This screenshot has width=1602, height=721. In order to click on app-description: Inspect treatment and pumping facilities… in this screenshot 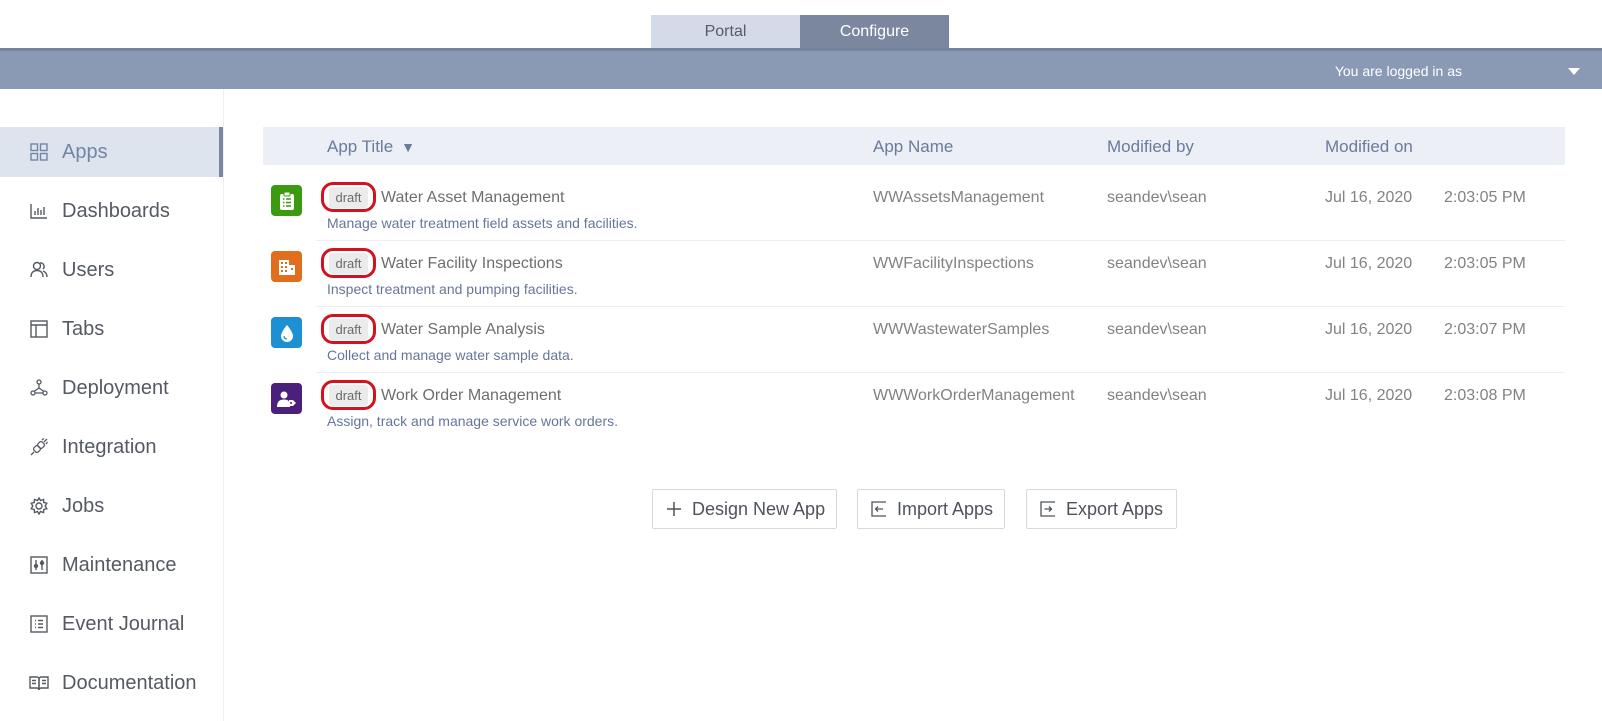, I will do `click(452, 289)`.